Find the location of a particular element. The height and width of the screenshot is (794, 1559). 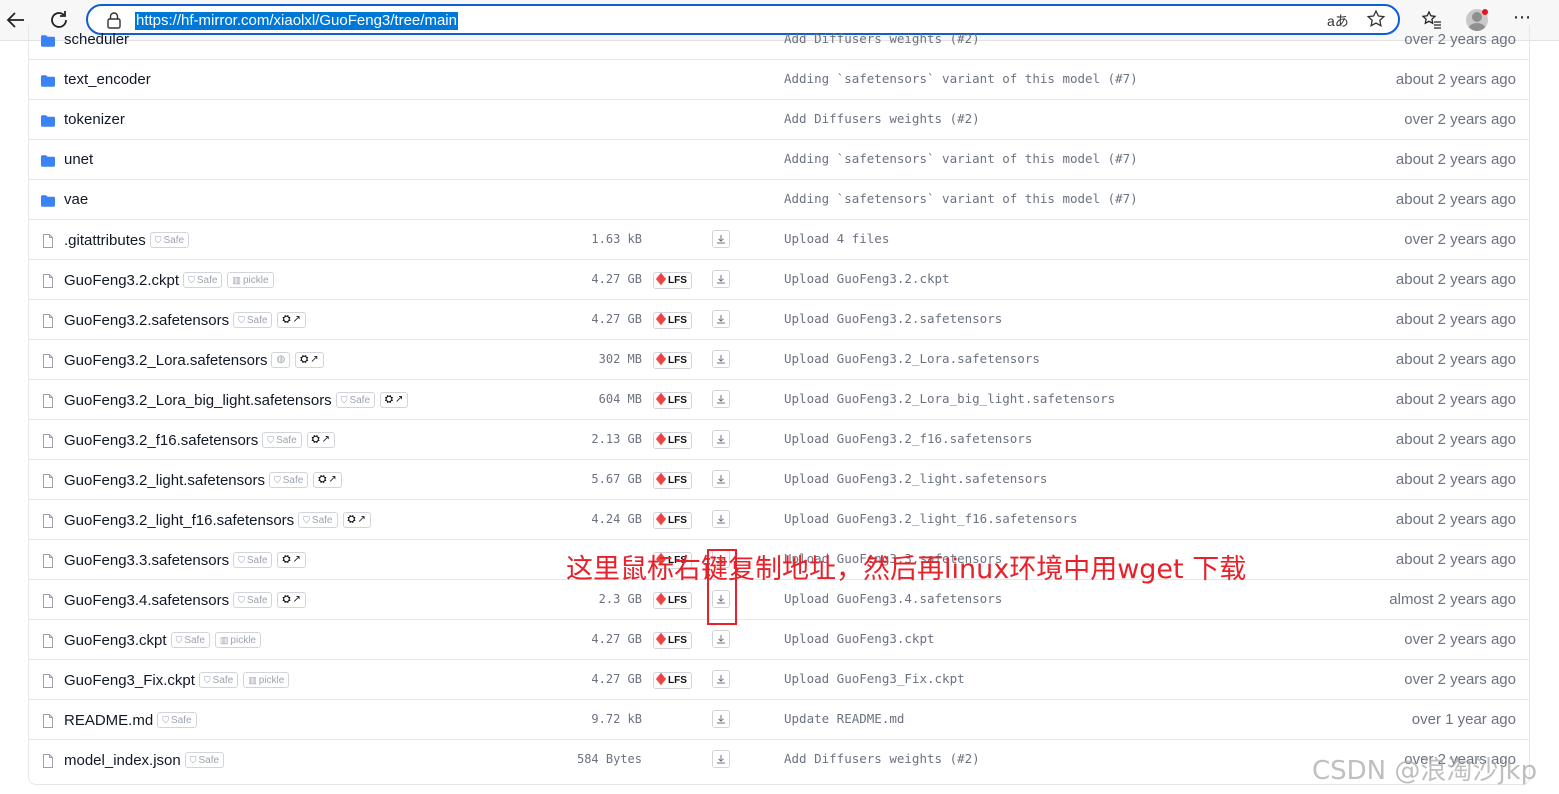

file-name: model_index.json ⛉ Safe is located at coordinates (146, 760).